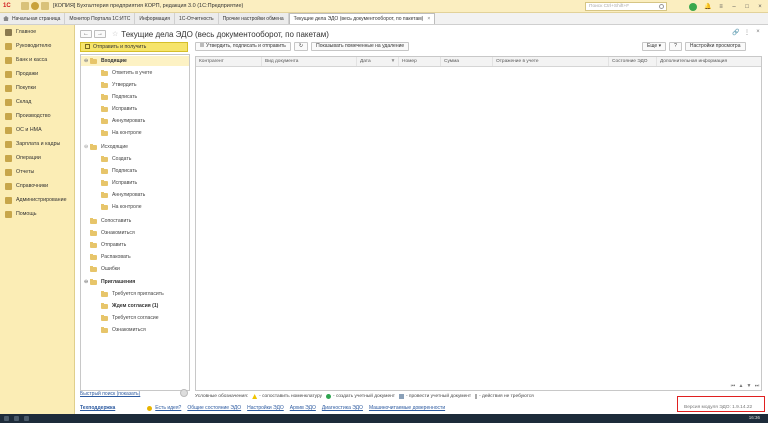 The image size is (768, 423). I want to click on column-edo-state: Состояние ЭДО, so click(633, 61).